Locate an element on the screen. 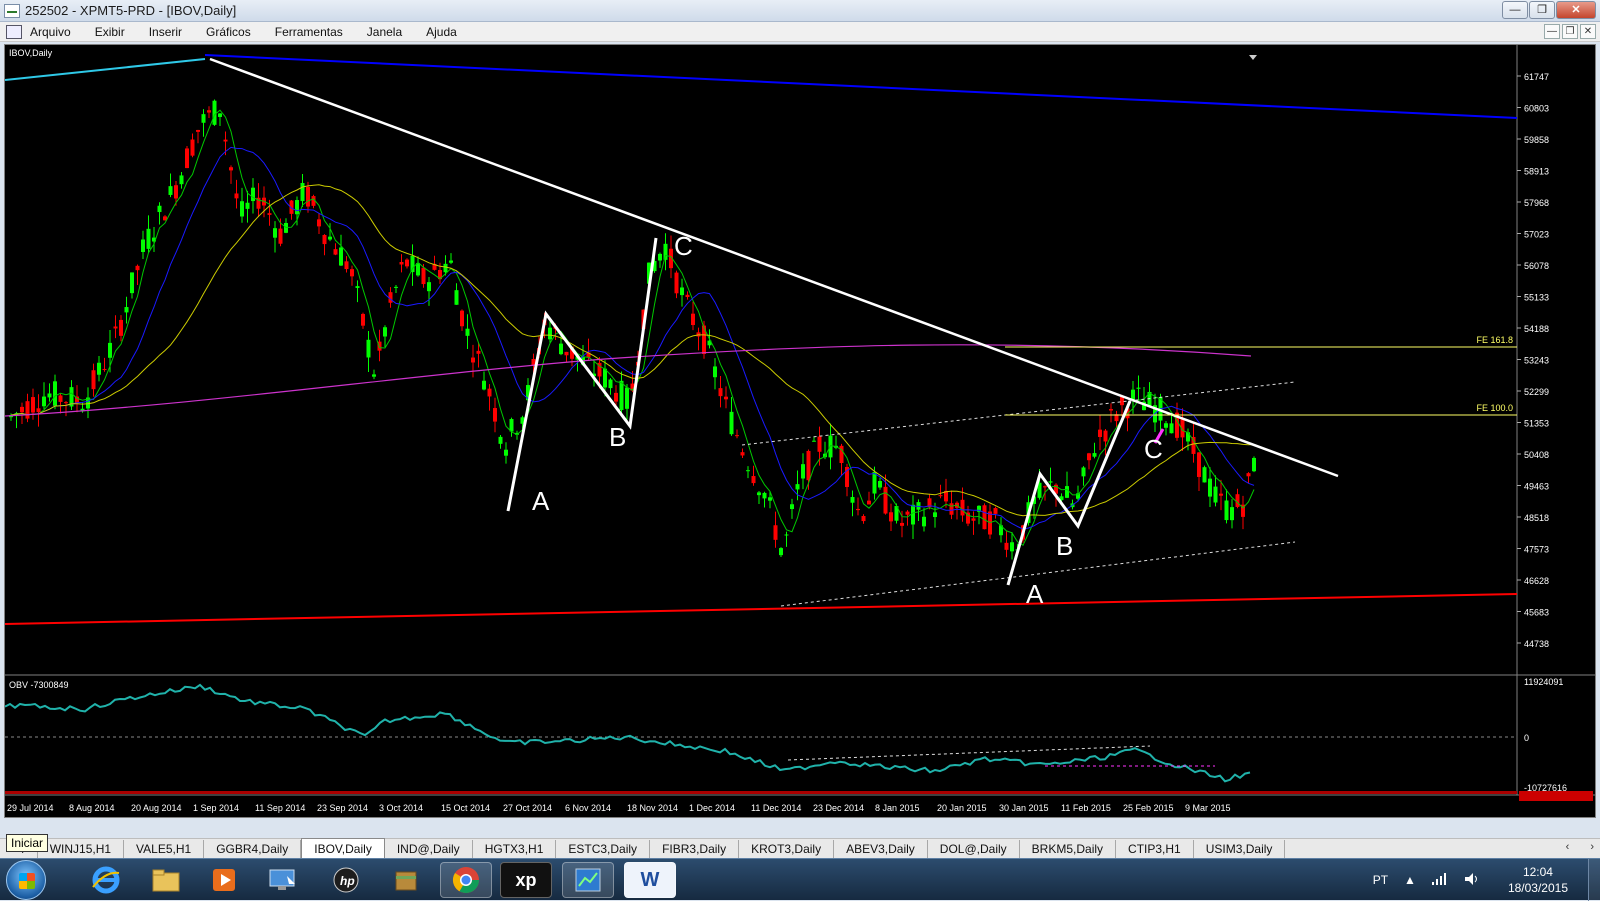 The image size is (1600, 901). taskbar: hp xp W PT ▲ 12:04 18/03/2015 is located at coordinates (800, 879).